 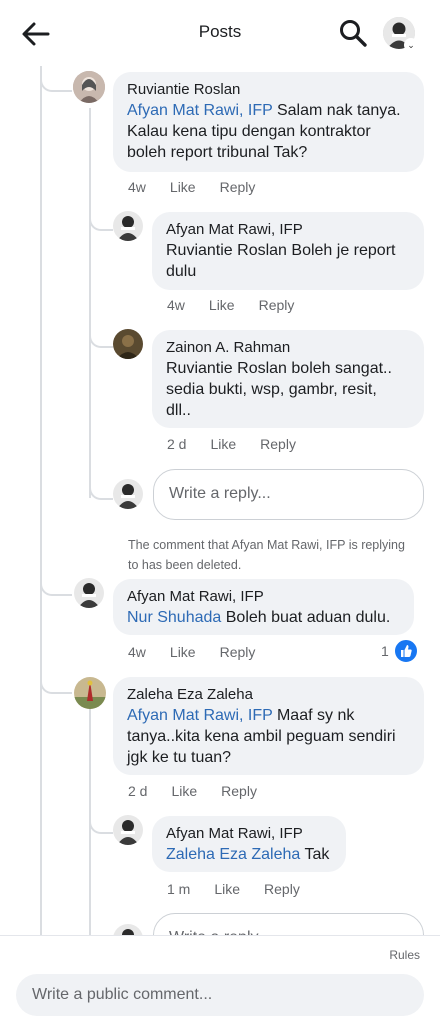 I want to click on comment-text: Afyan Mat Rawi, IFP Salam nak tanya., so click(x=264, y=110).